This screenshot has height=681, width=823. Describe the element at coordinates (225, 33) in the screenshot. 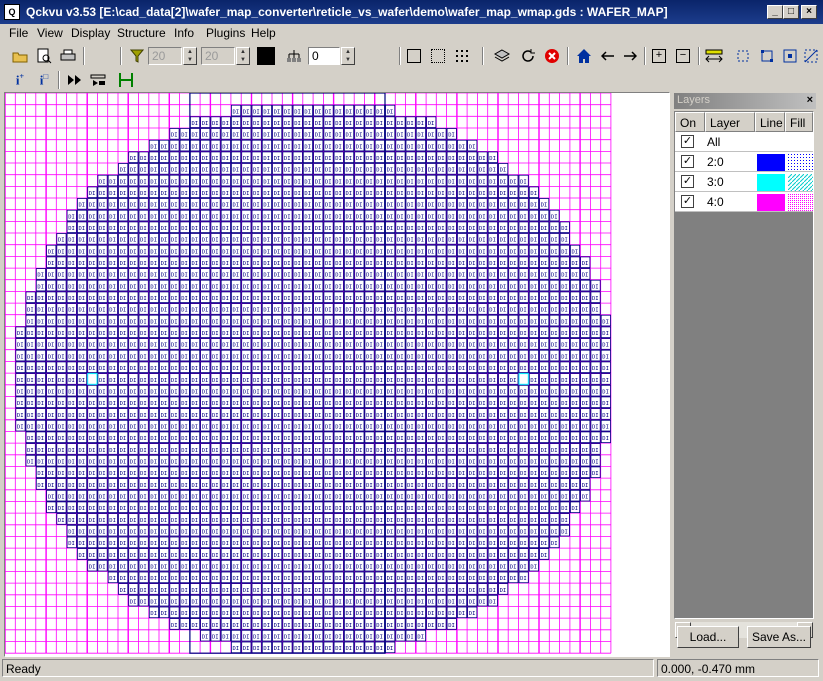

I see `menu-plugins: Plugins` at that location.